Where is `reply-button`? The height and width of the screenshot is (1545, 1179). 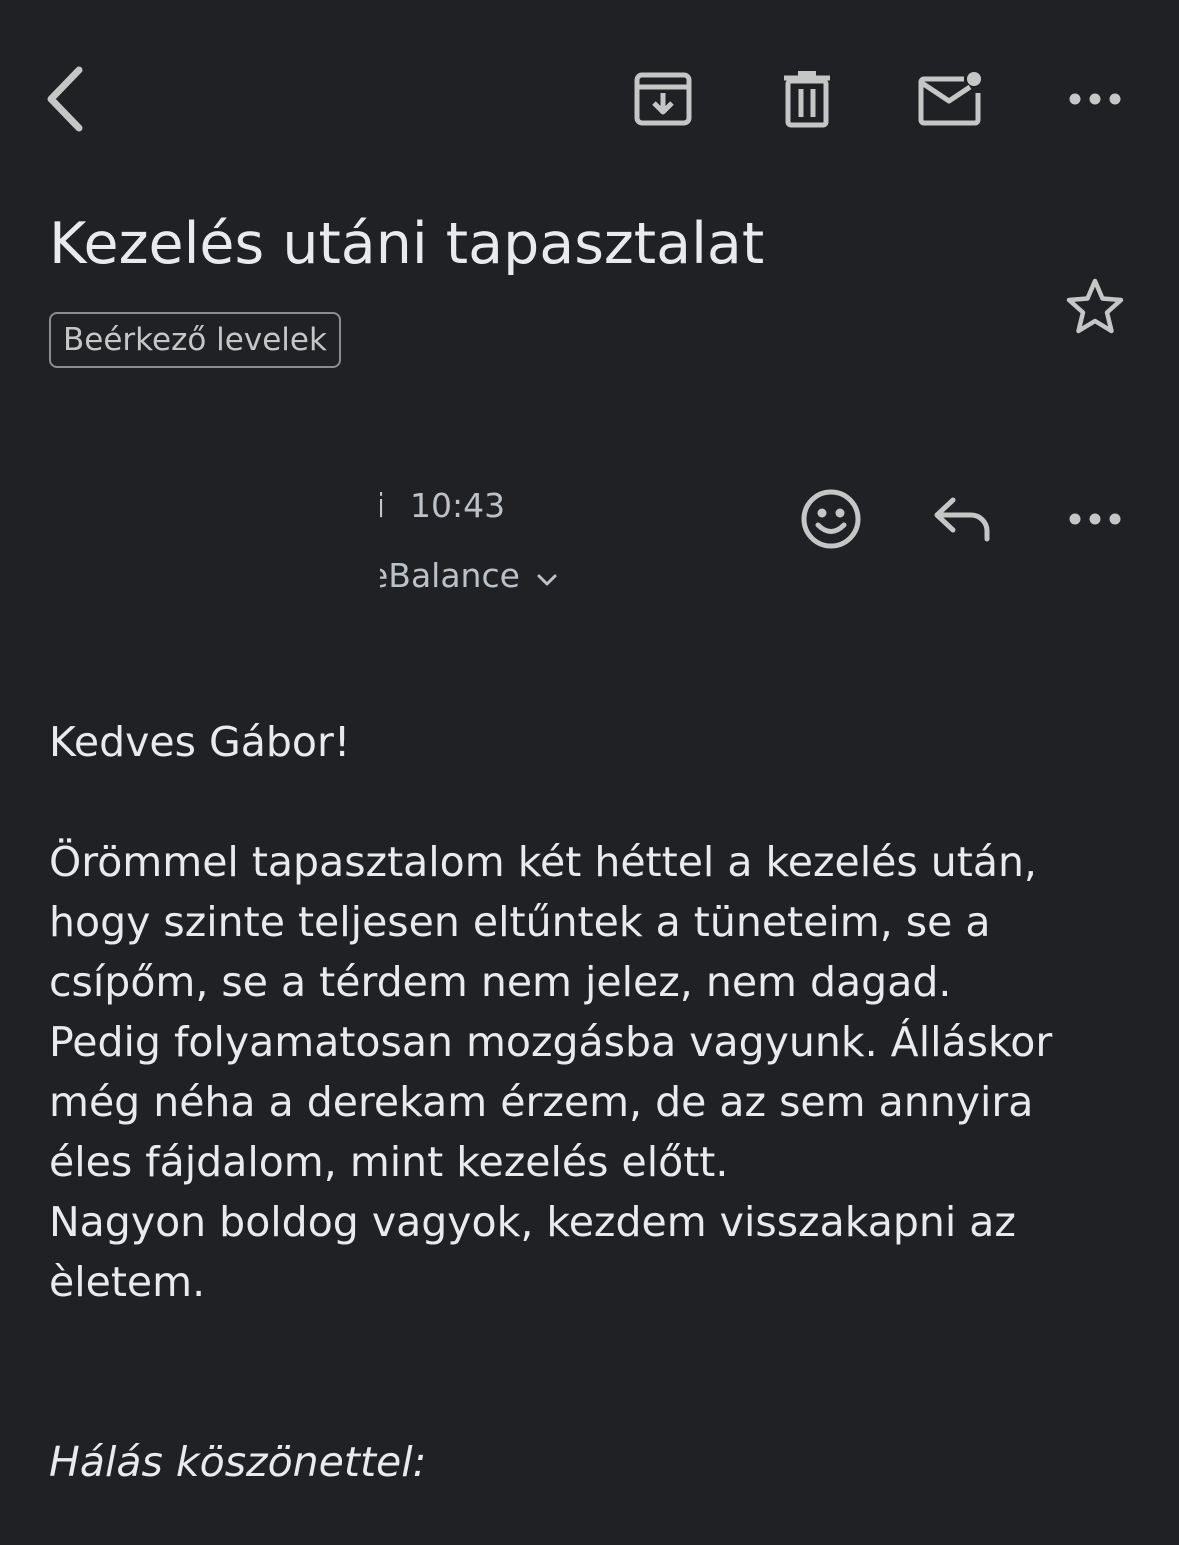
reply-button is located at coordinates (963, 519).